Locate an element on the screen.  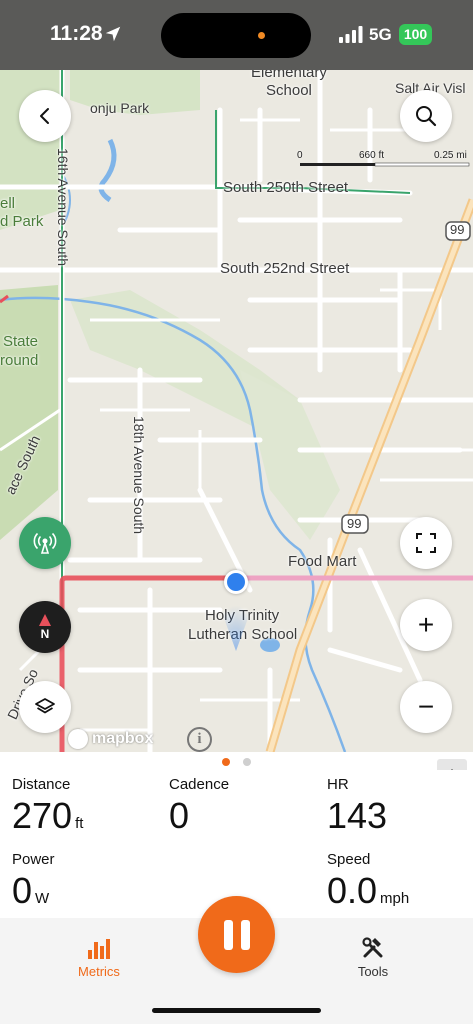
zoom-in-button: + is located at coordinates (426, 625).